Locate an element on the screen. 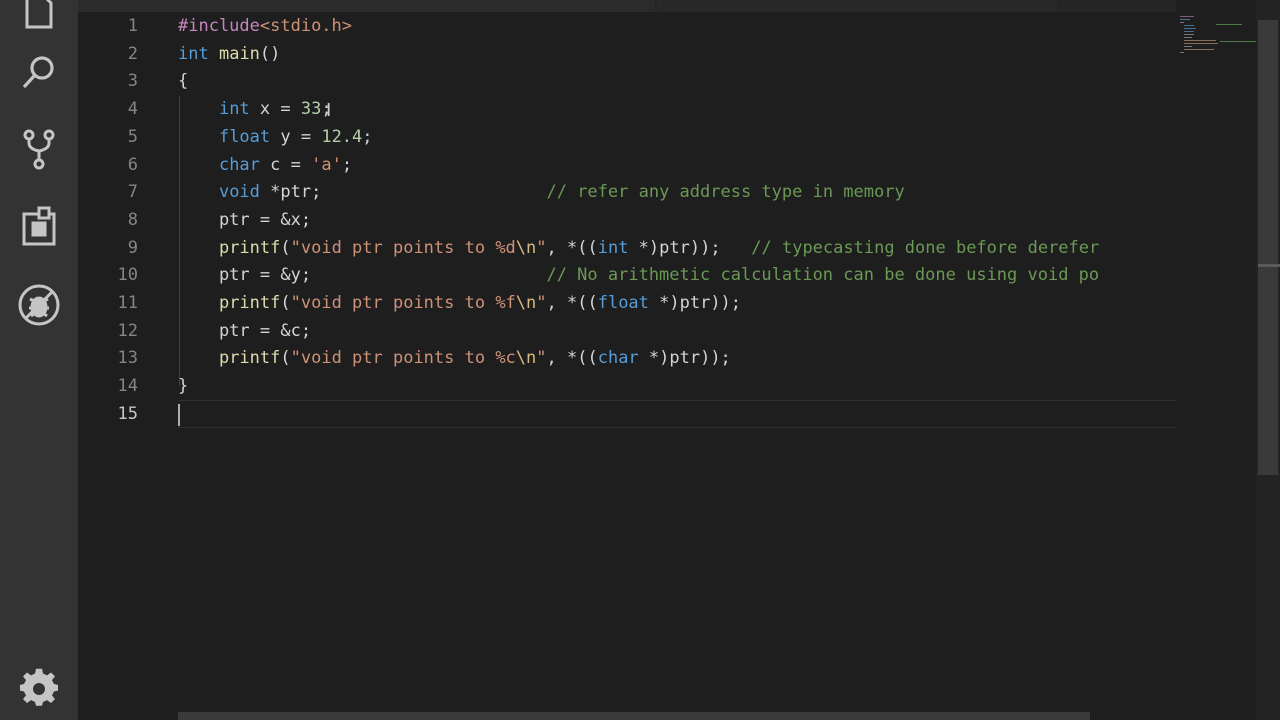  code-text: { is located at coordinates (183, 81).